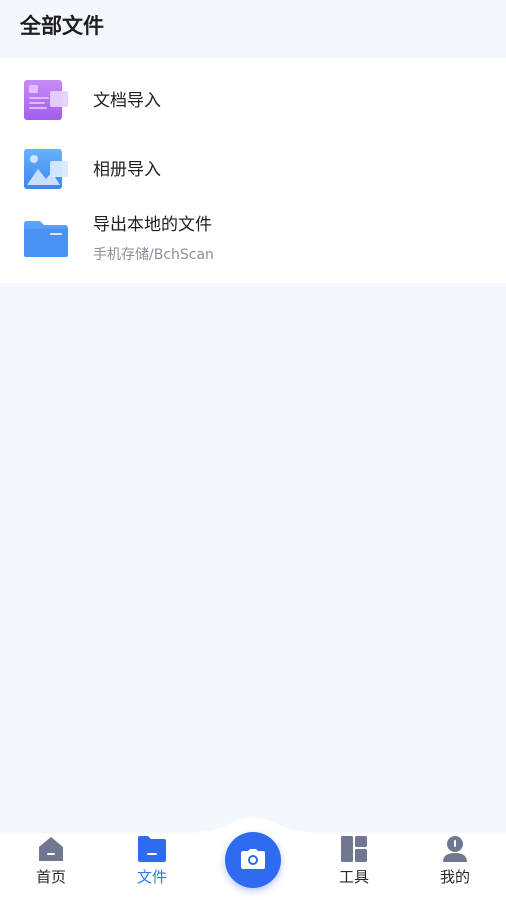 Image resolution: width=506 pixels, height=900 pixels. I want to click on storage-path: 手机存储/BchScan, so click(153, 255).